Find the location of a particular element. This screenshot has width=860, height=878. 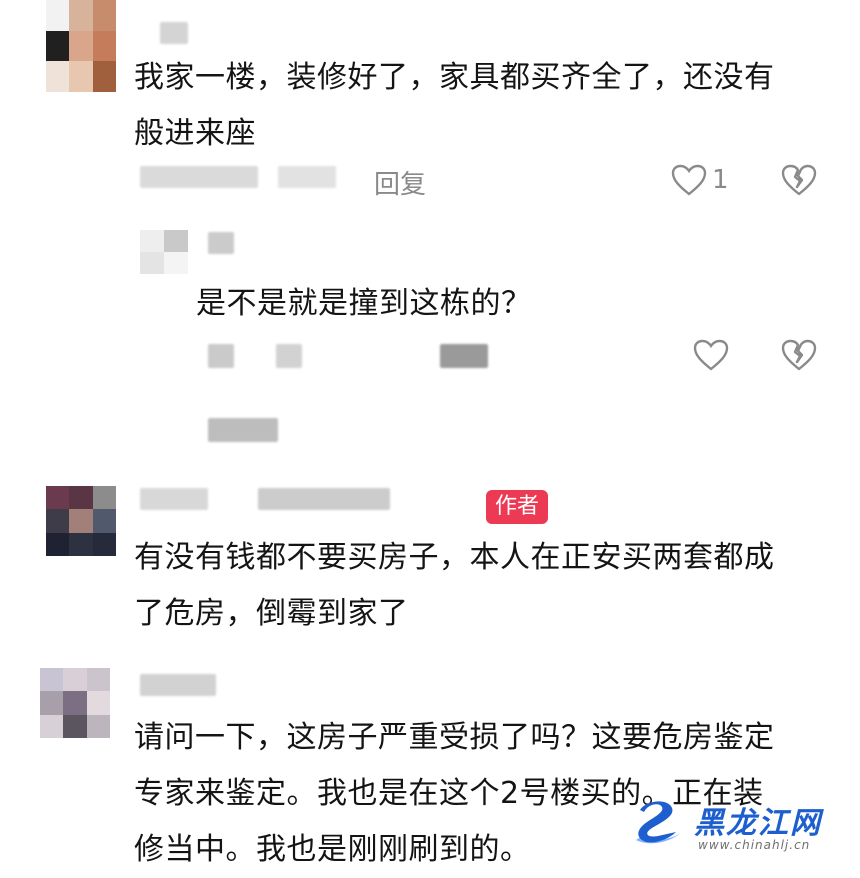

reply-button: 回复 is located at coordinates (400, 182).